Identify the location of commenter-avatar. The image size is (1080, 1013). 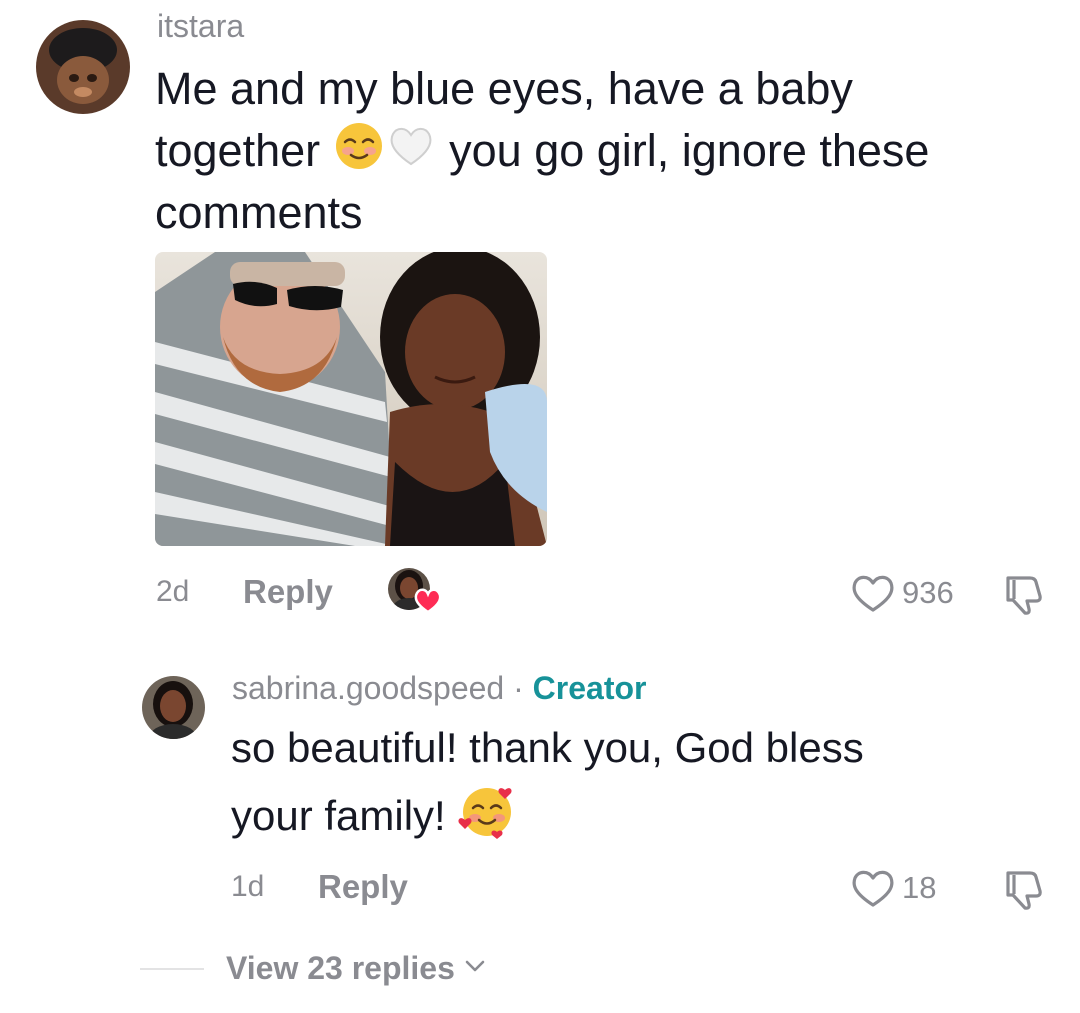
(83, 67).